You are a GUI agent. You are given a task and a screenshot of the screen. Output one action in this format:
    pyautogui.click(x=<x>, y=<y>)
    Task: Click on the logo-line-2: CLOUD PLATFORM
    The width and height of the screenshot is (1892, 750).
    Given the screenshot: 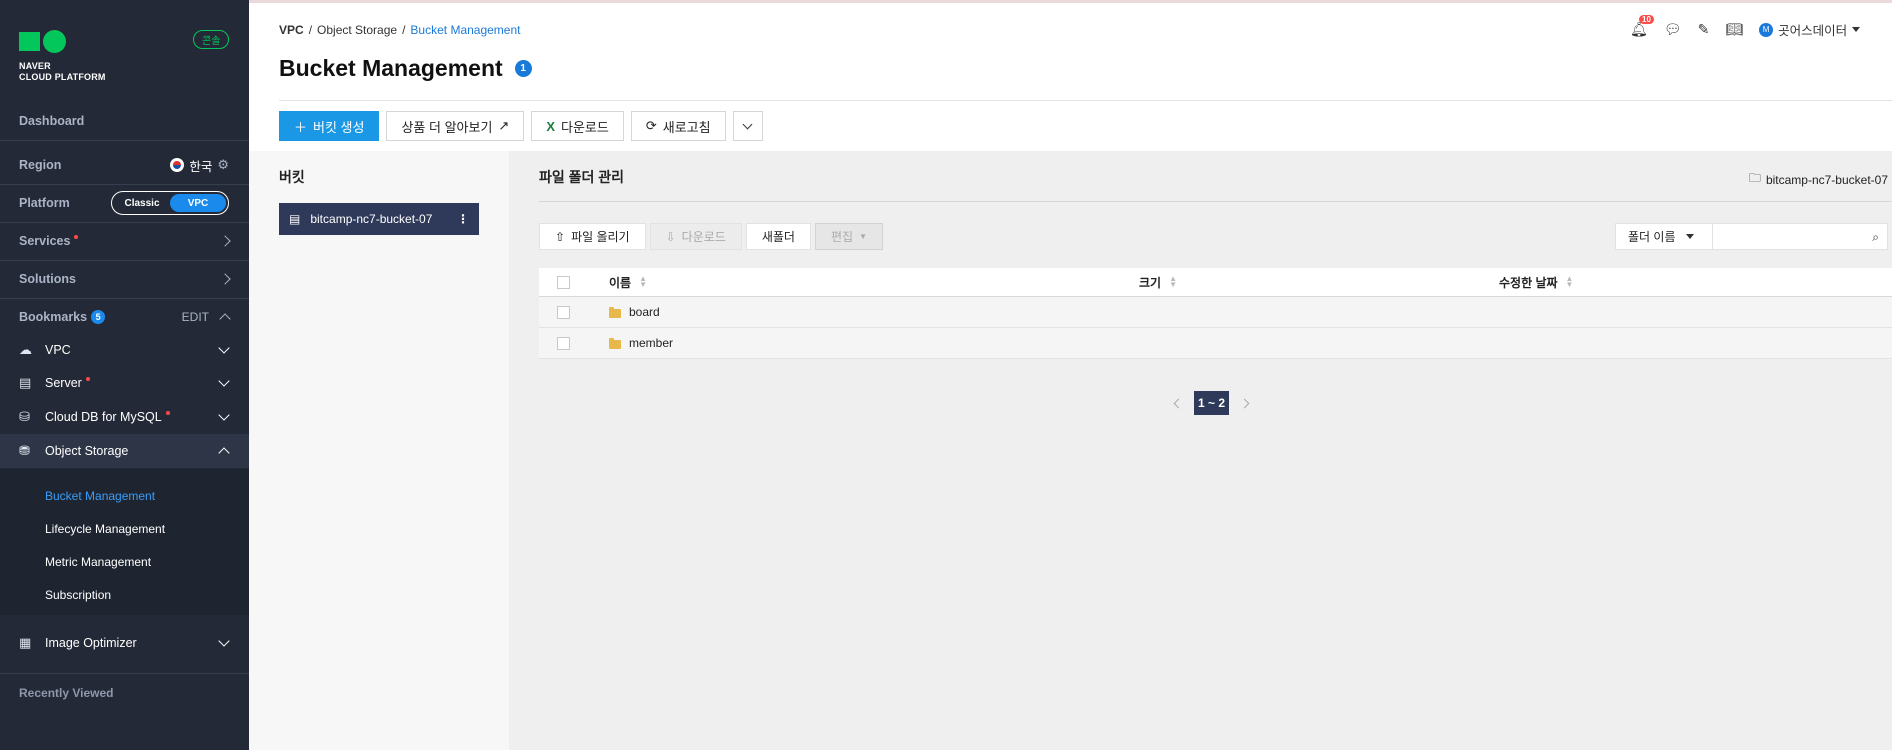 What is the action you would take?
    pyautogui.click(x=62, y=77)
    